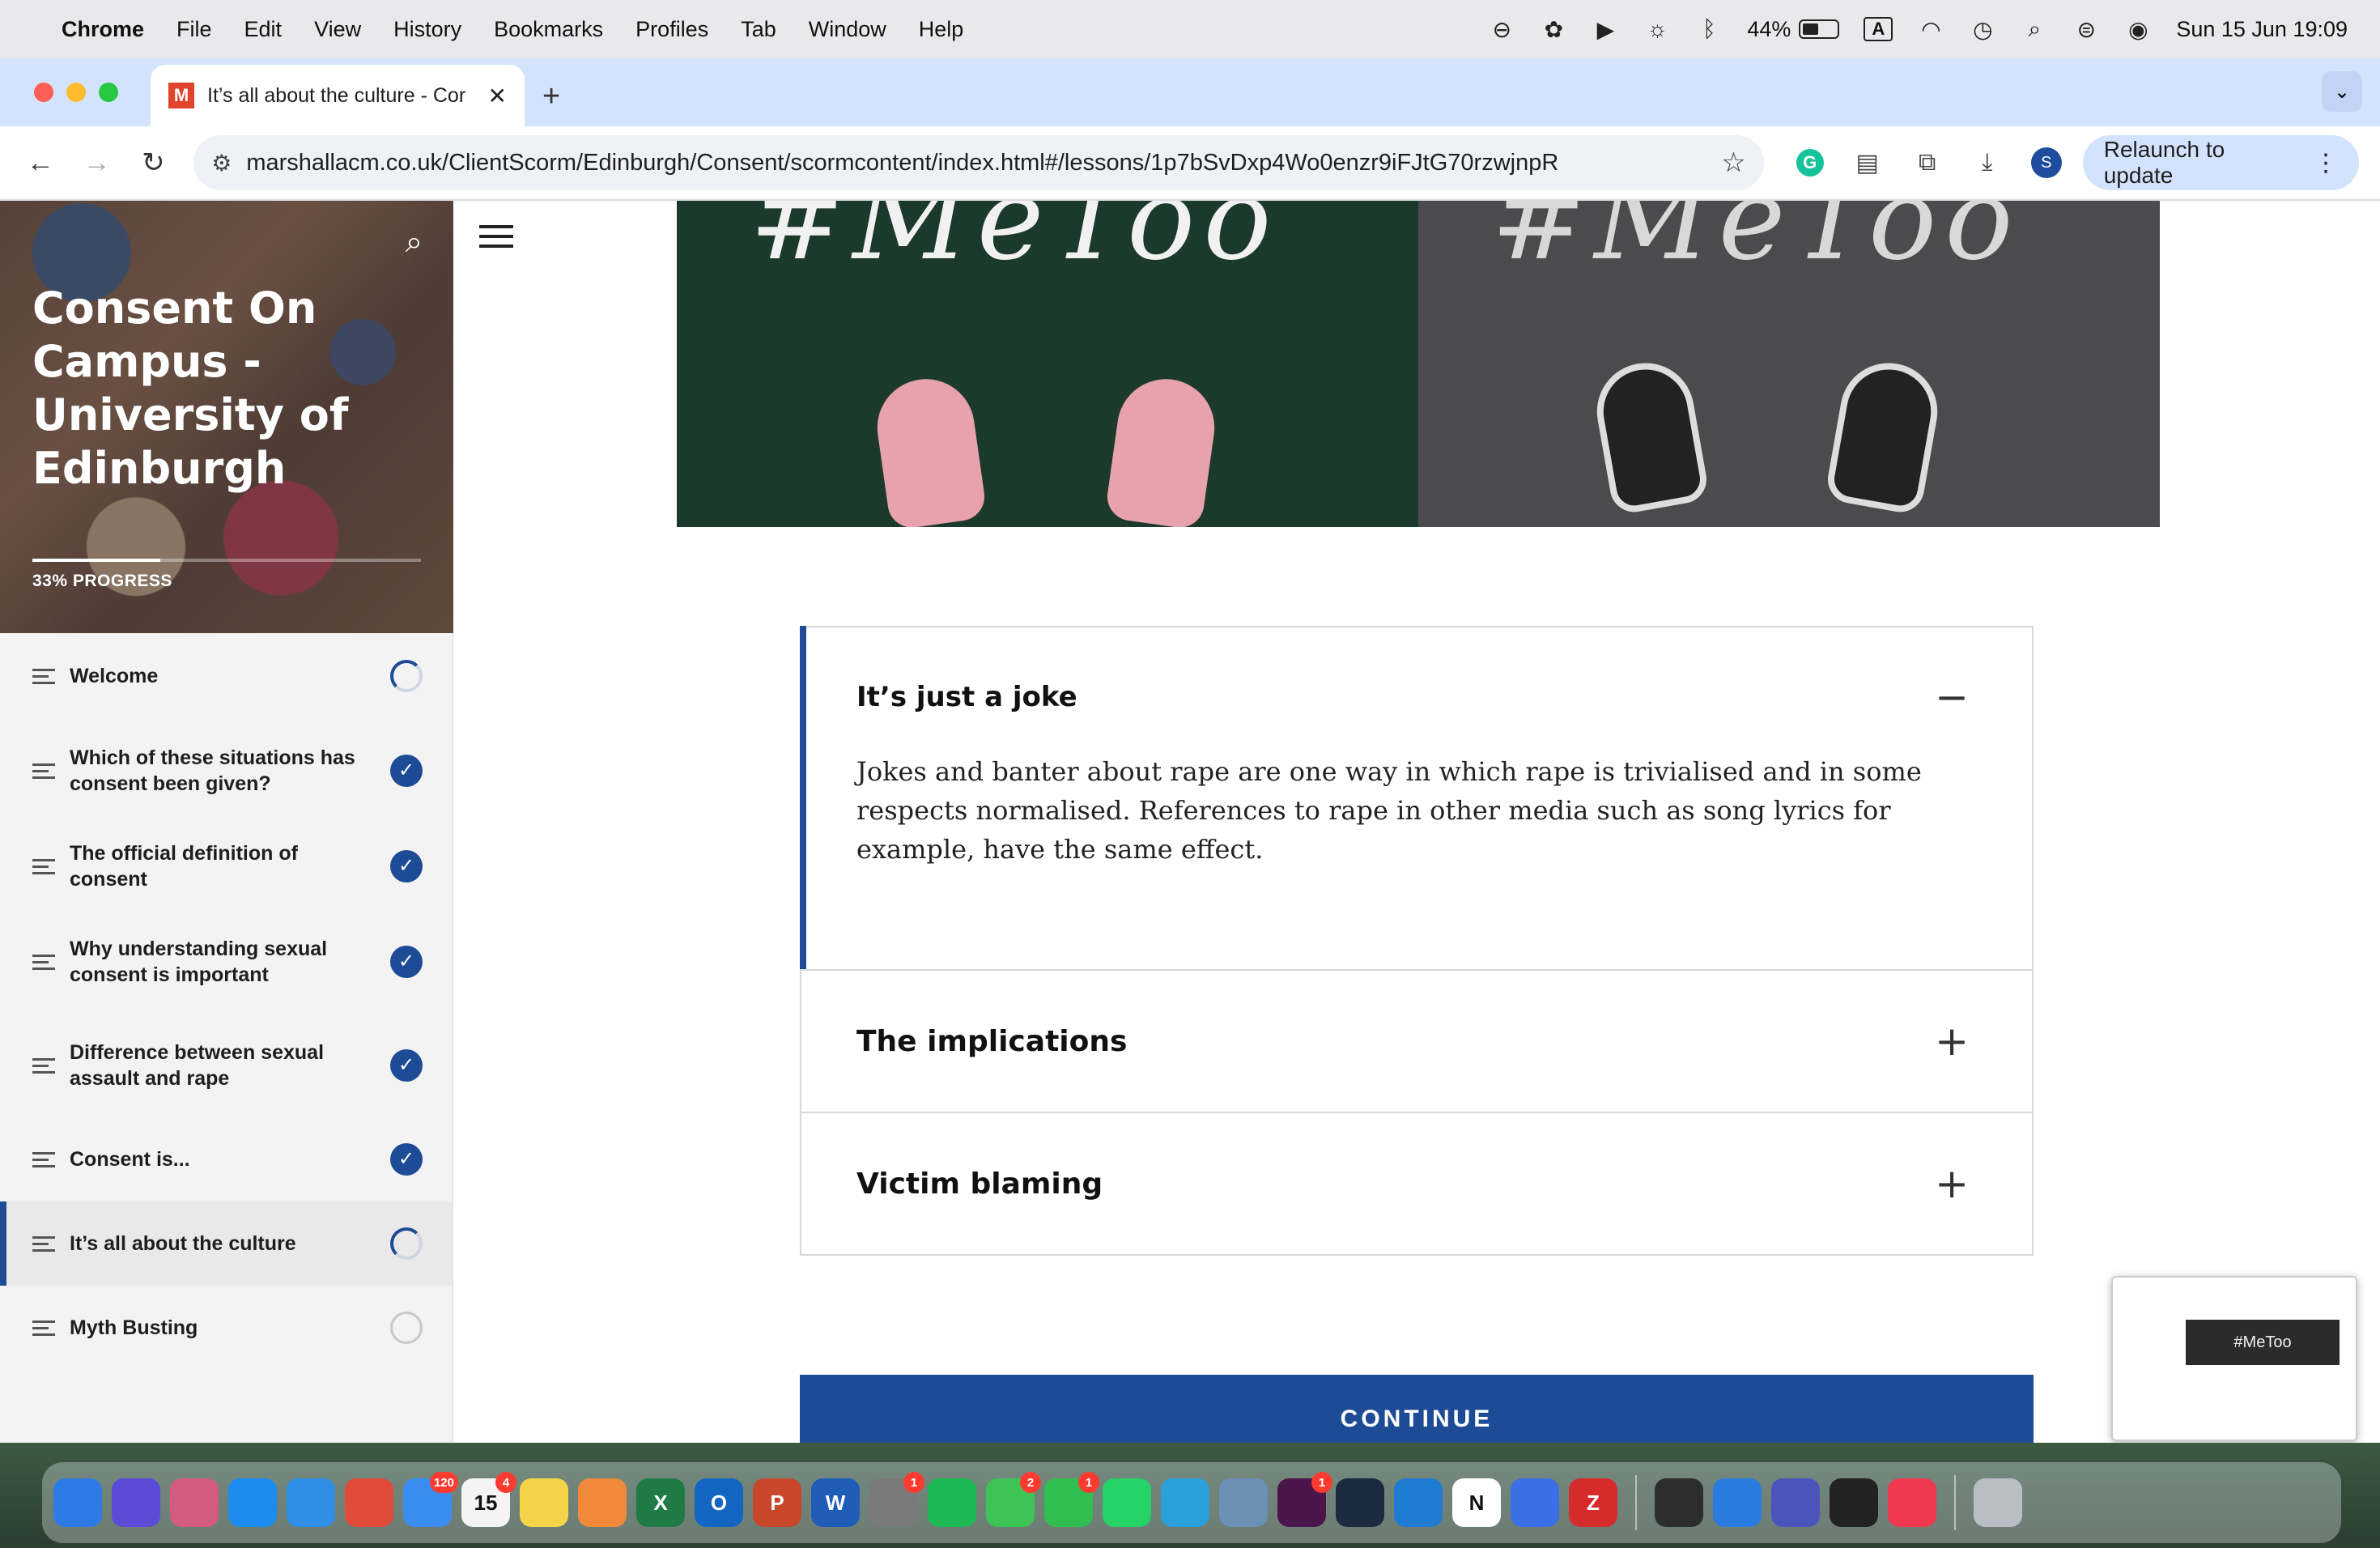 Image resolution: width=2380 pixels, height=1548 pixels. Describe the element at coordinates (1988, 163) in the screenshot. I see `download-icon: ⤓` at that location.